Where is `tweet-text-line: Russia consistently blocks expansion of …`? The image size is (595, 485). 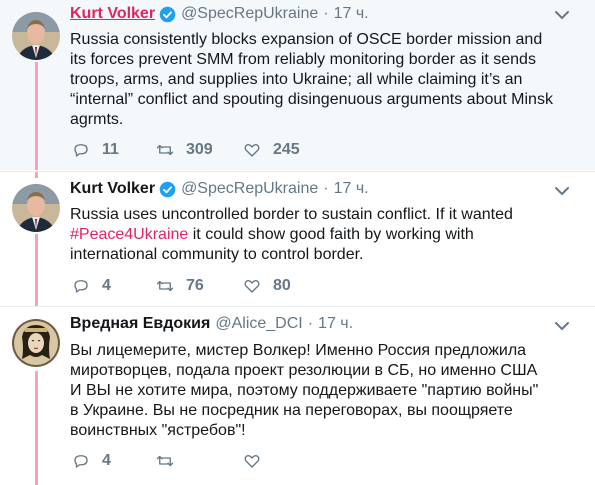 tweet-text-line: Russia consistently blocks expansion of … is located at coordinates (306, 39).